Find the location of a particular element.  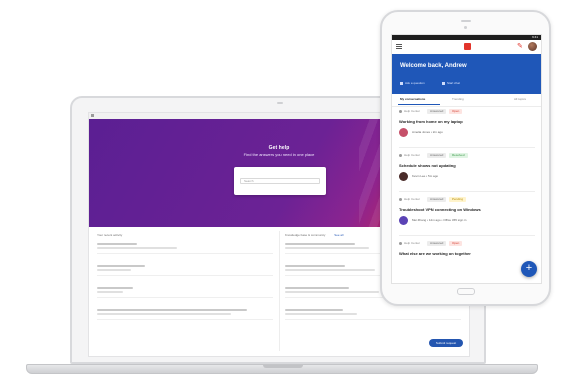

card-headline: Working from home on my laptop is located at coordinates (431, 121).